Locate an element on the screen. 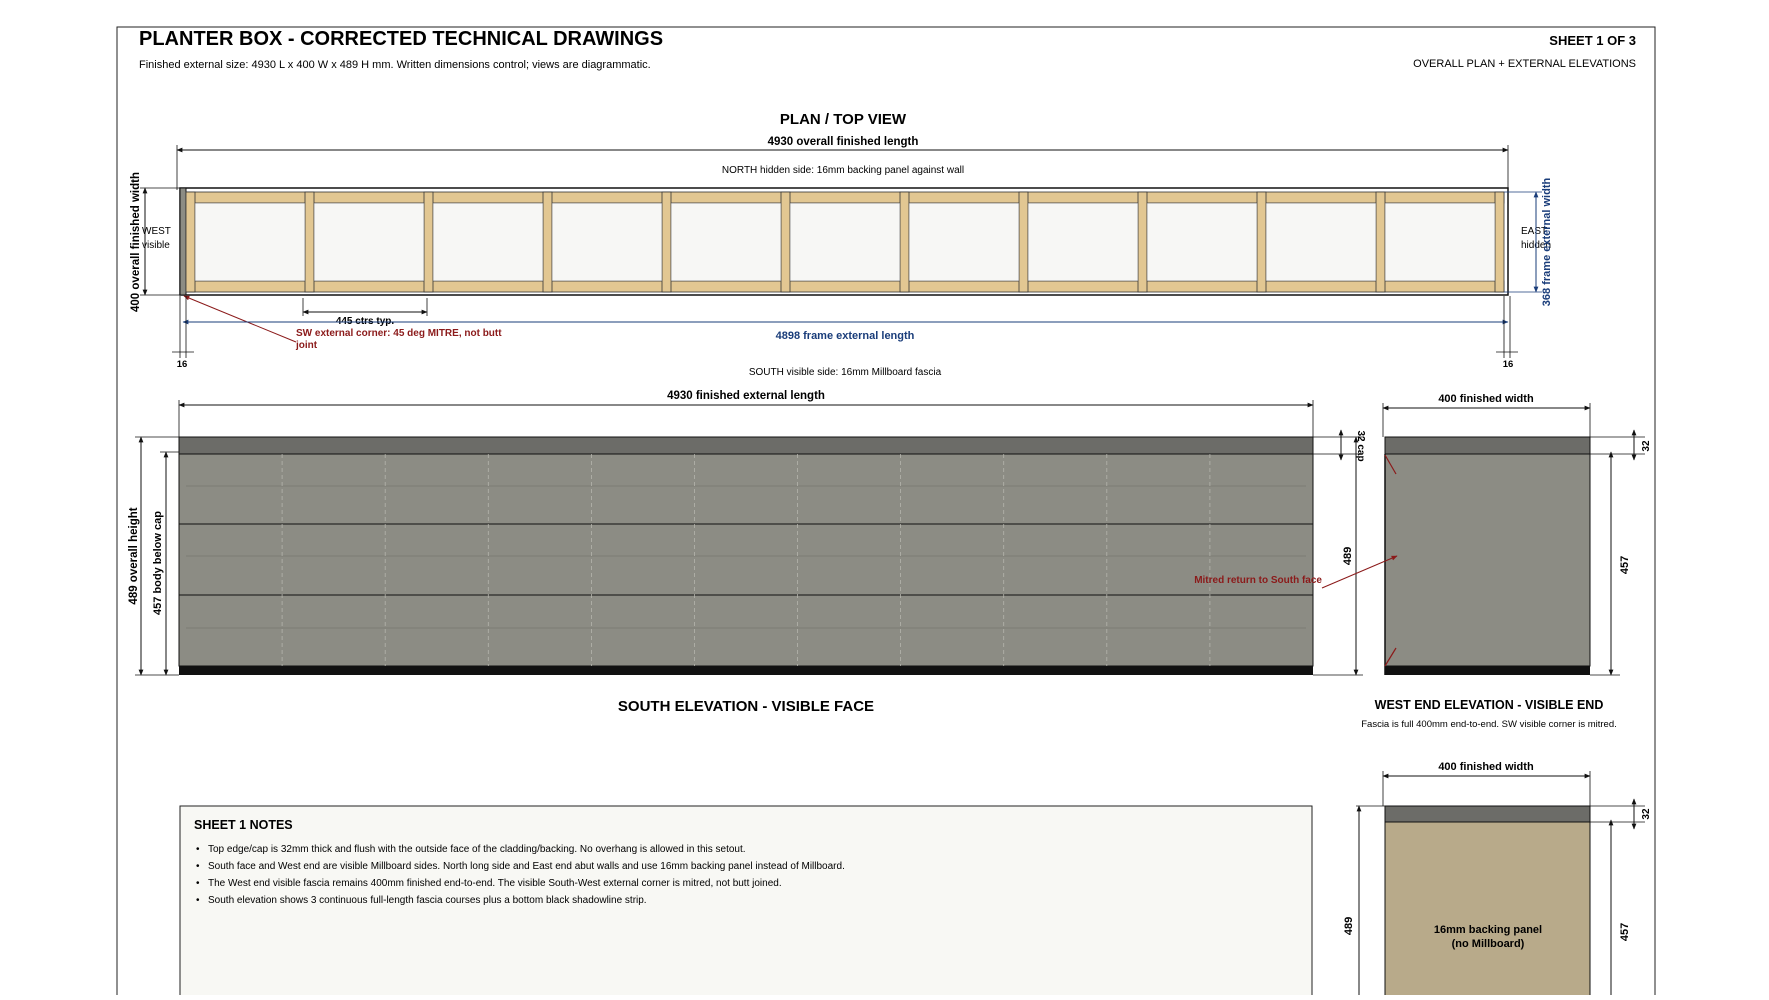  south-cap-label: 32 cap is located at coordinates (1360, 445).